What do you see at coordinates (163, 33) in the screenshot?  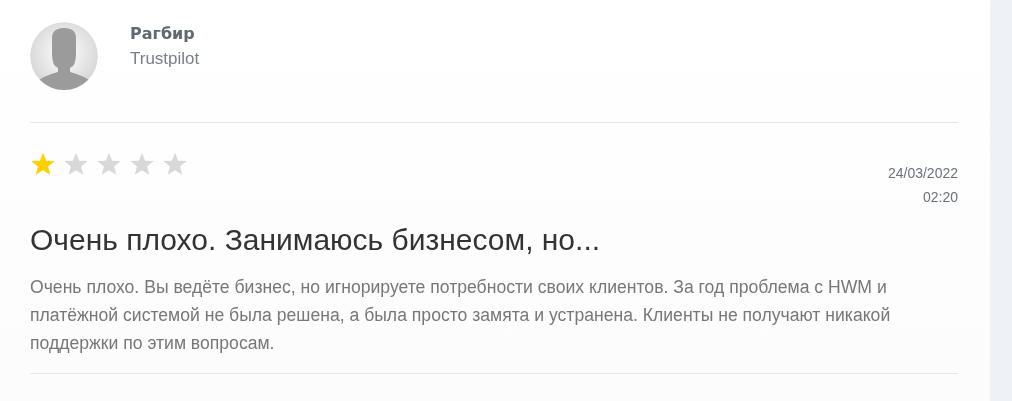 I see `author-name: Рагбир` at bounding box center [163, 33].